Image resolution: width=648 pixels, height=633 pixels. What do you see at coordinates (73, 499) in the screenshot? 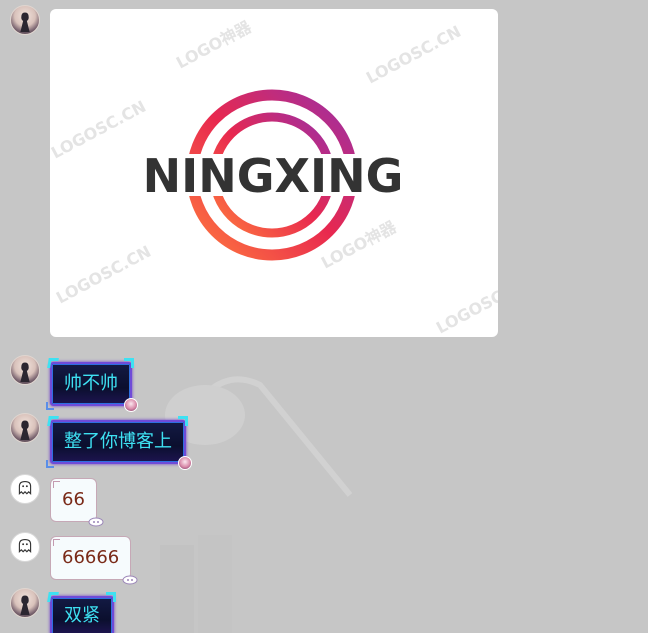
I see `message-text: 66` at bounding box center [73, 499].